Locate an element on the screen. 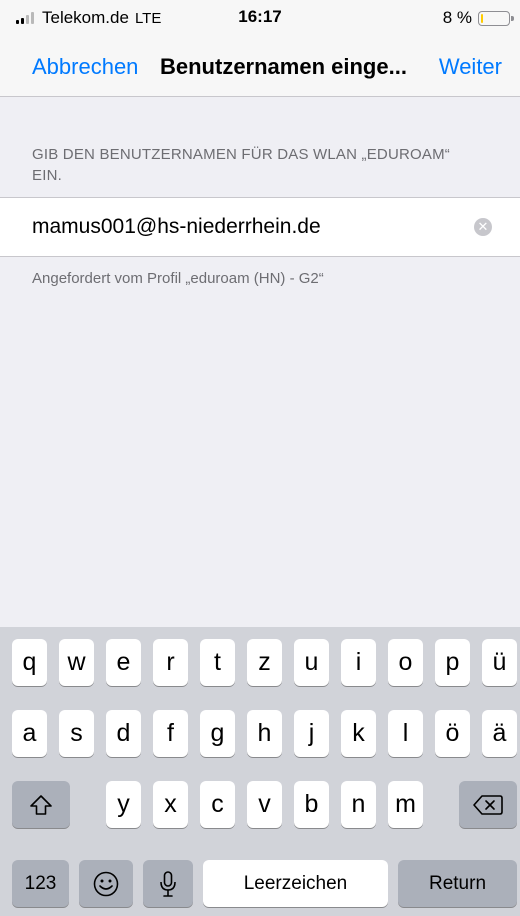 Image resolution: width=520 pixels, height=916 pixels. status-bar: Telekom.de LTE 16:17 8 % is located at coordinates (260, 17).